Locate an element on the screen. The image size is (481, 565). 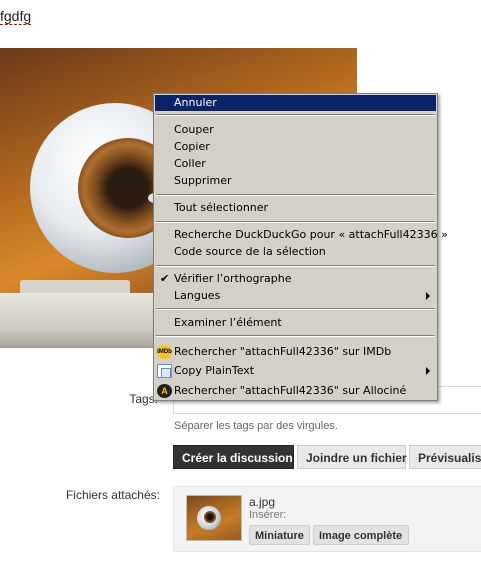
menu-item-paste: Coller is located at coordinates (295, 164).